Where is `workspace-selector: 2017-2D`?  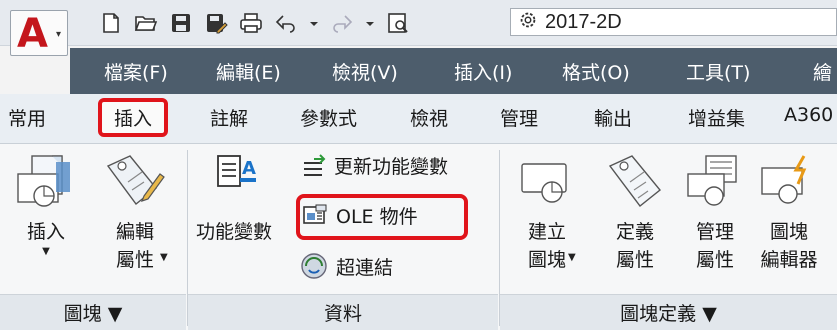
workspace-selector: 2017-2D is located at coordinates (673, 22).